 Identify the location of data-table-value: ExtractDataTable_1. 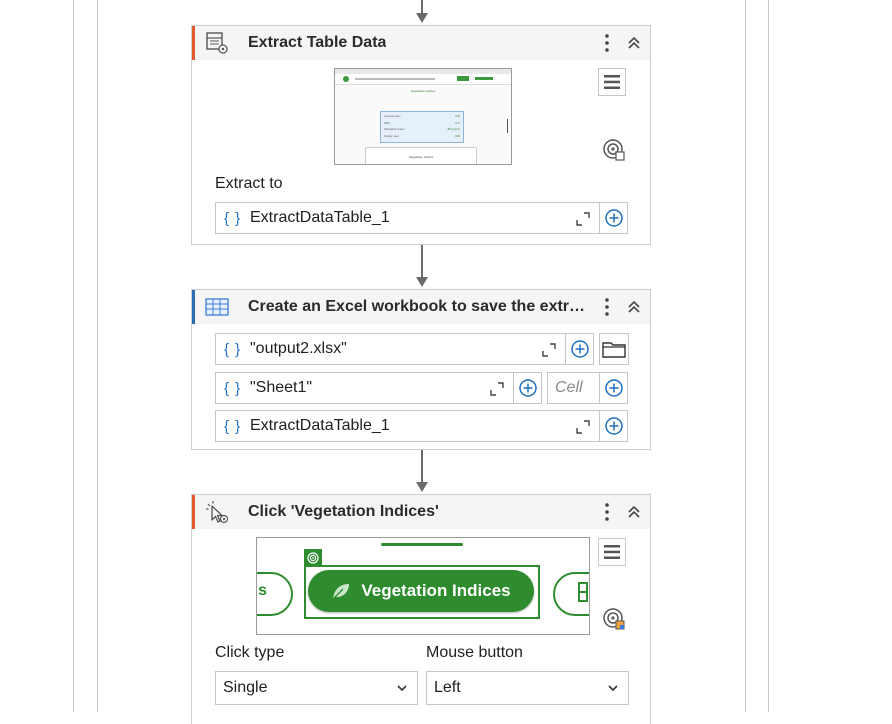
(320, 425).